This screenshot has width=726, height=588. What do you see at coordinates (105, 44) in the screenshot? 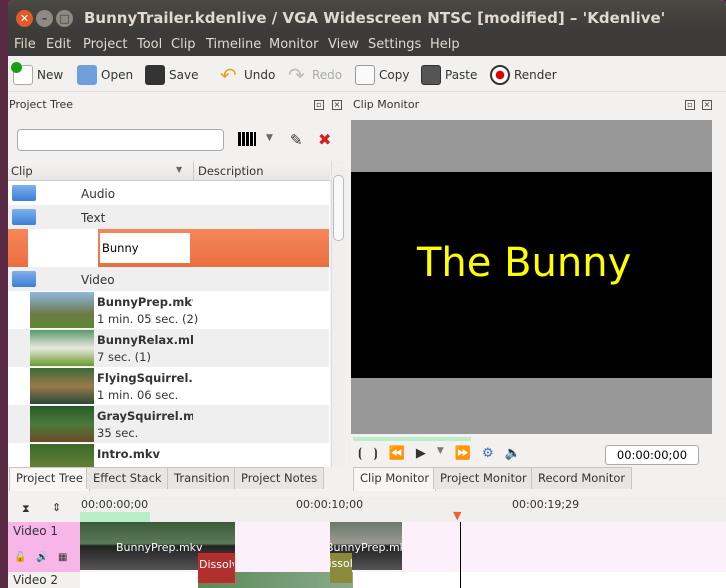
I see `menu-project: Project` at bounding box center [105, 44].